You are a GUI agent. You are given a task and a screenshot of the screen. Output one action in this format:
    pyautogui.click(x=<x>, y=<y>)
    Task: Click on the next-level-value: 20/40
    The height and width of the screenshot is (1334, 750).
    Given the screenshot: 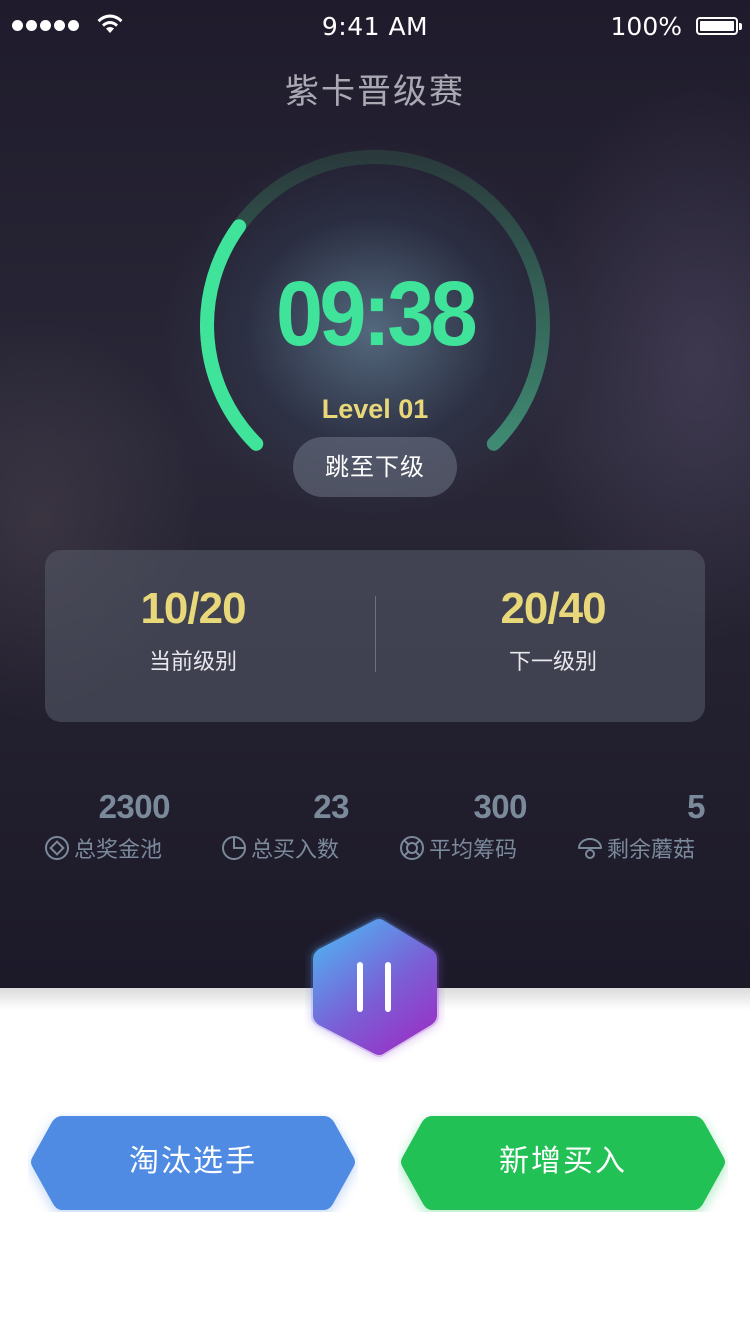 What is the action you would take?
    pyautogui.click(x=553, y=608)
    